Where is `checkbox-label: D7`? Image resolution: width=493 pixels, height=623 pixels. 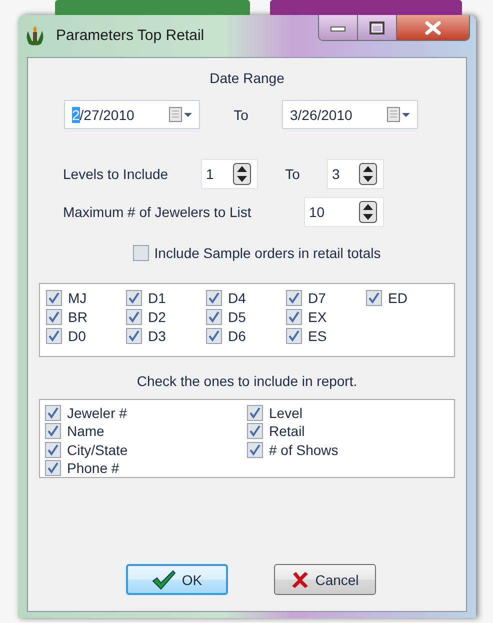 checkbox-label: D7 is located at coordinates (317, 298).